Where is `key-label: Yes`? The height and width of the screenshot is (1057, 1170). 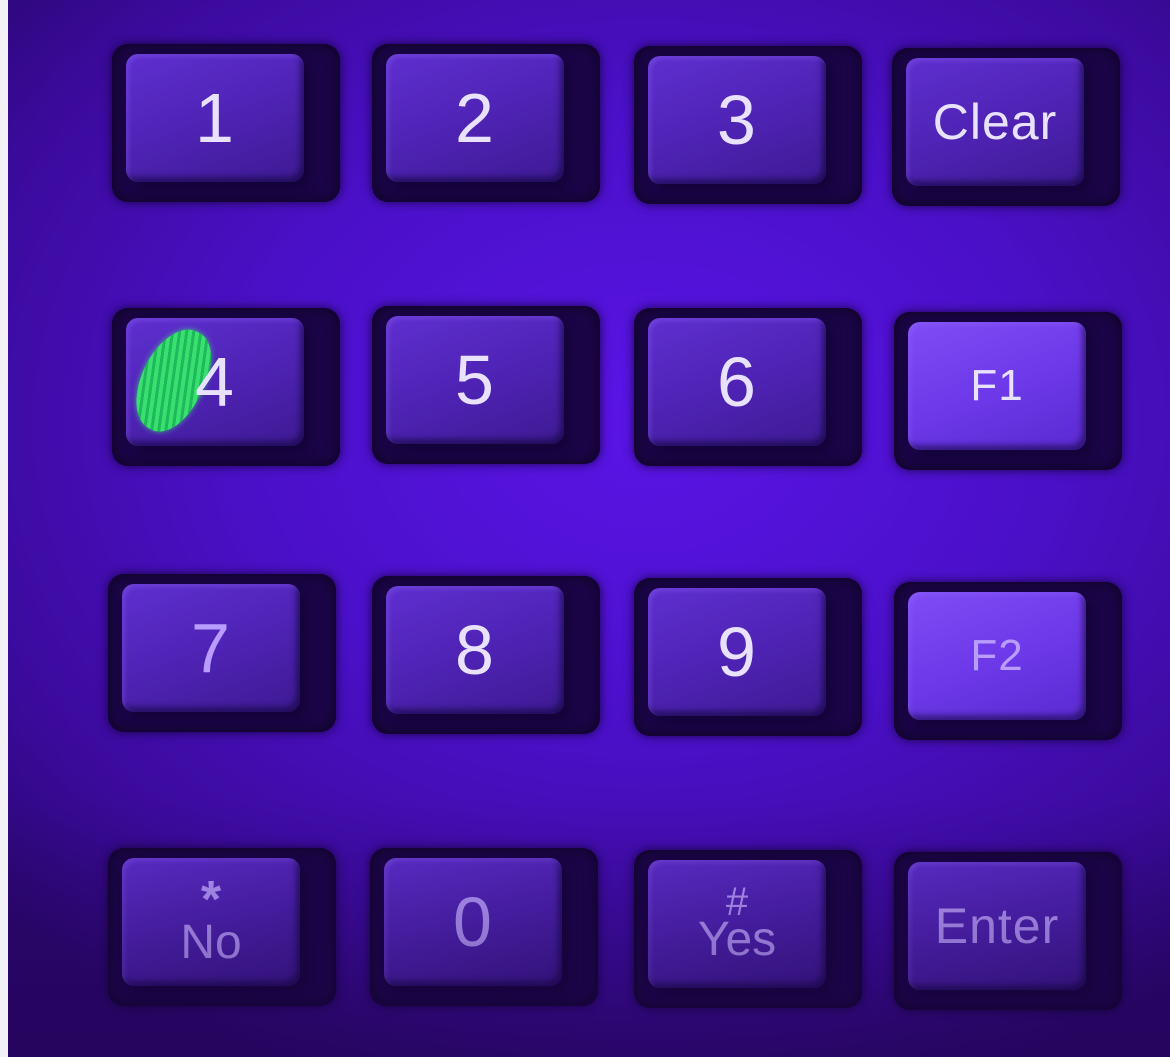 key-label: Yes is located at coordinates (737, 940).